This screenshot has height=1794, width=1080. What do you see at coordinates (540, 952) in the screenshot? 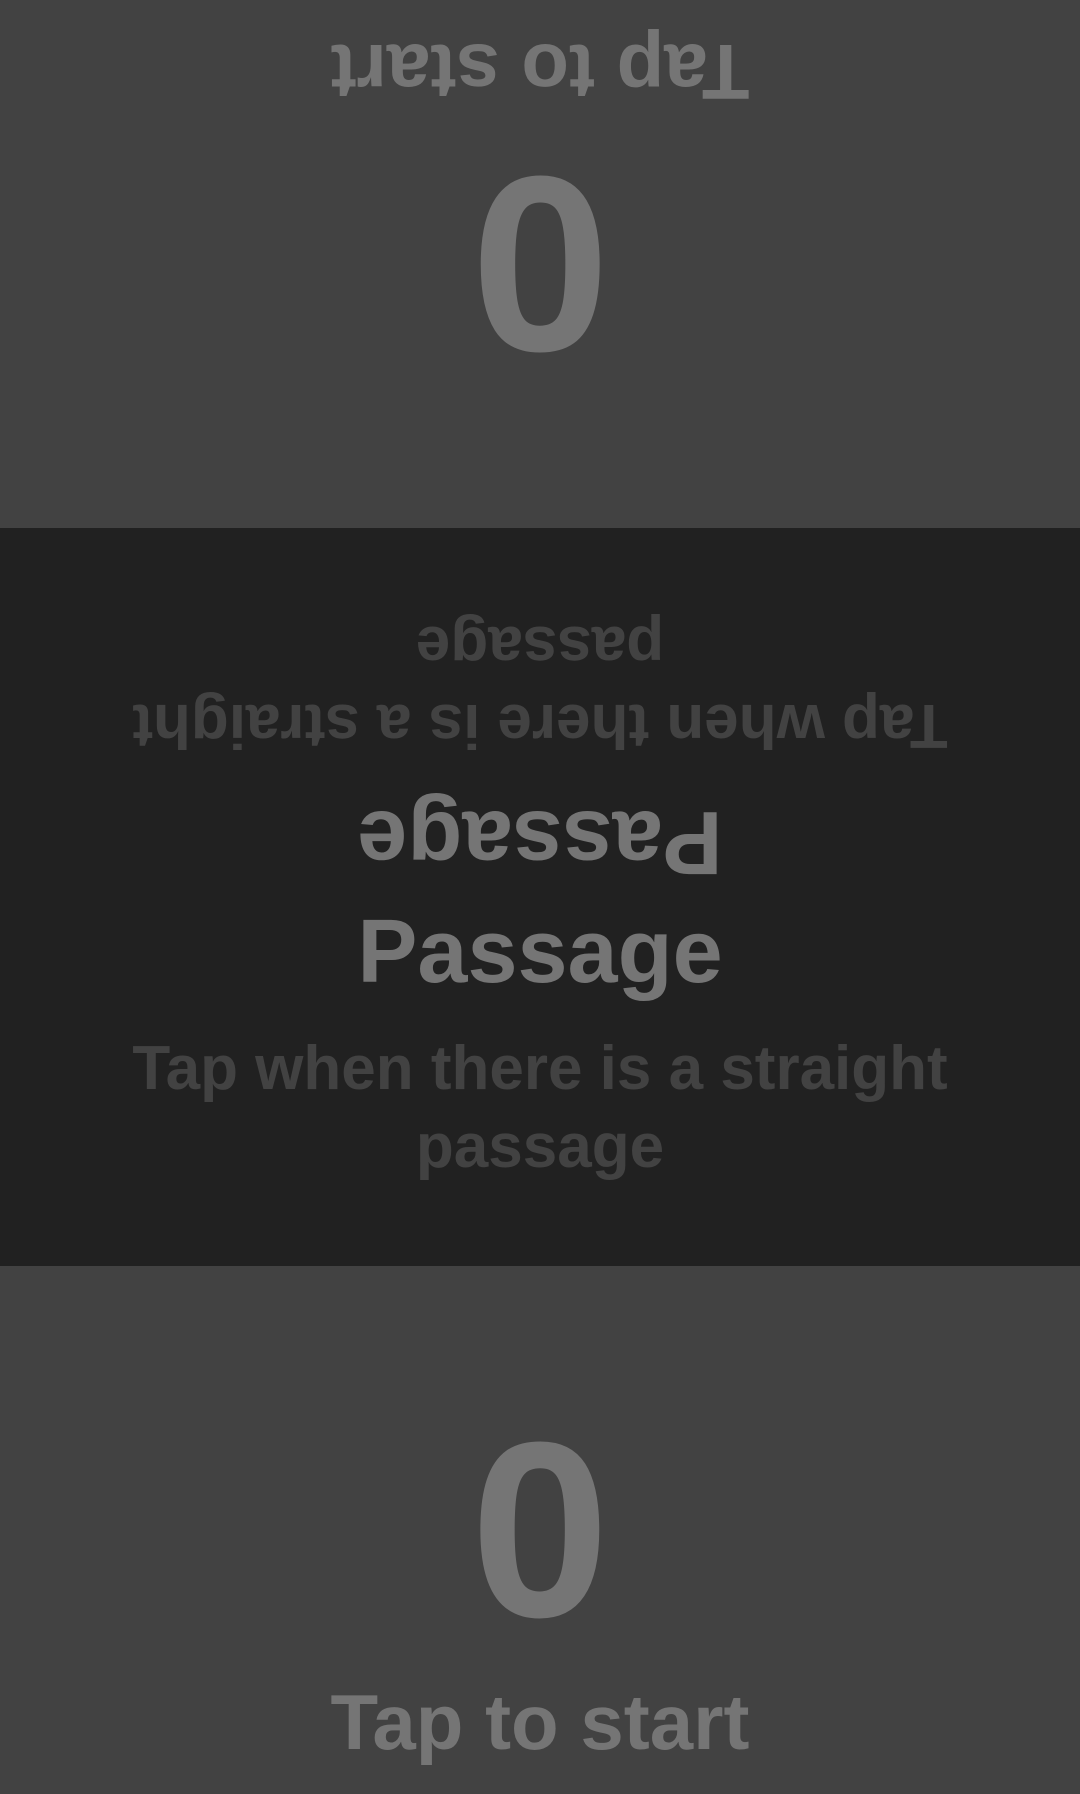
I see `card-title: Passage` at bounding box center [540, 952].